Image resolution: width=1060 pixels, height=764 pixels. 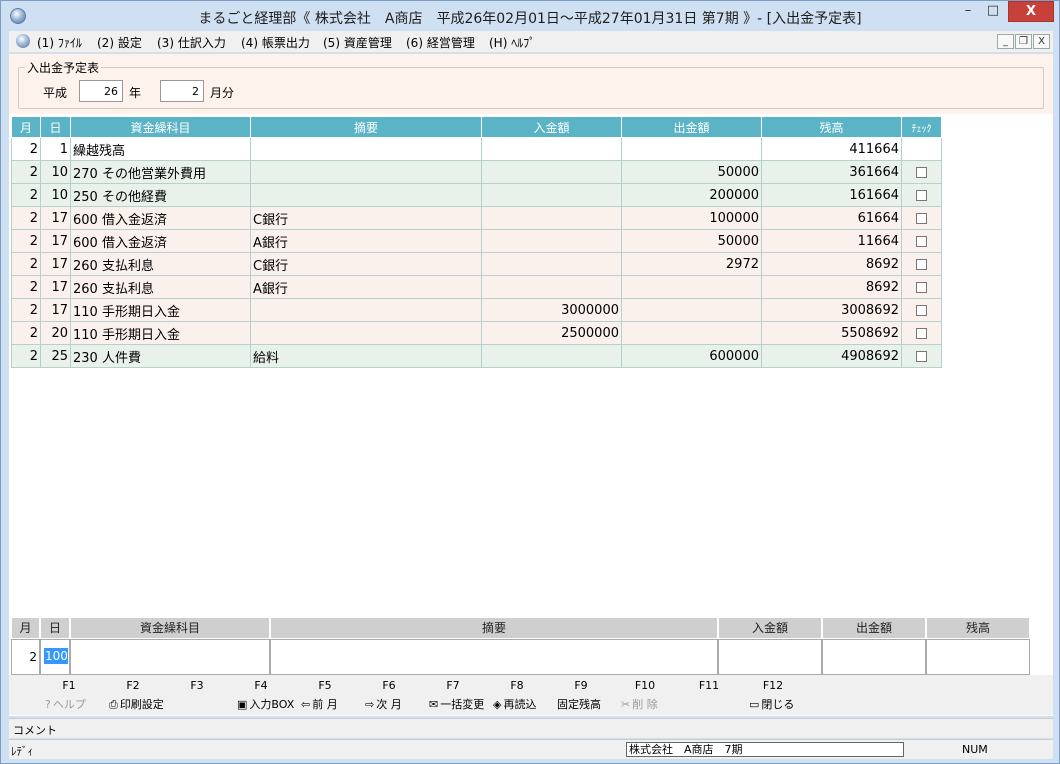 I want to click on child-minimize-button: _, so click(x=1005, y=41).